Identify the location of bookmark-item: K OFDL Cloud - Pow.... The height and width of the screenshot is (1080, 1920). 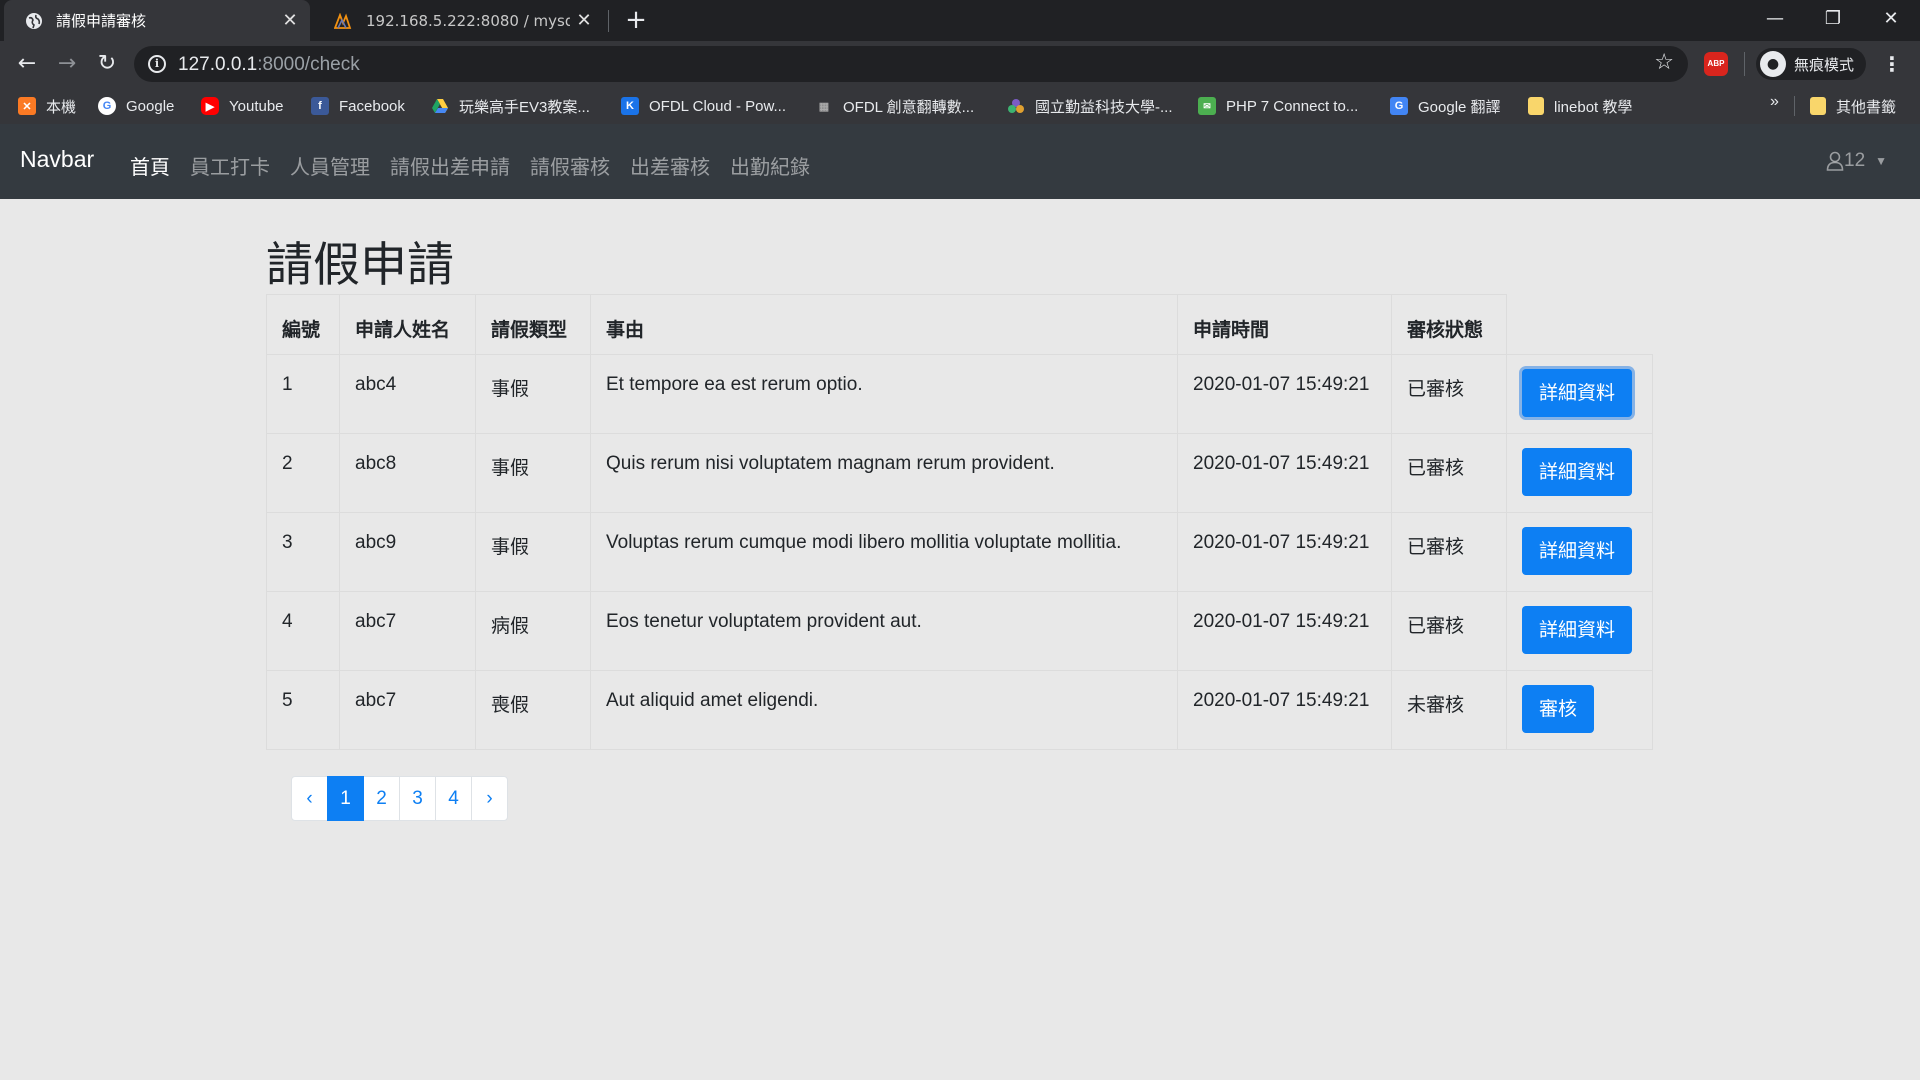
(703, 106).